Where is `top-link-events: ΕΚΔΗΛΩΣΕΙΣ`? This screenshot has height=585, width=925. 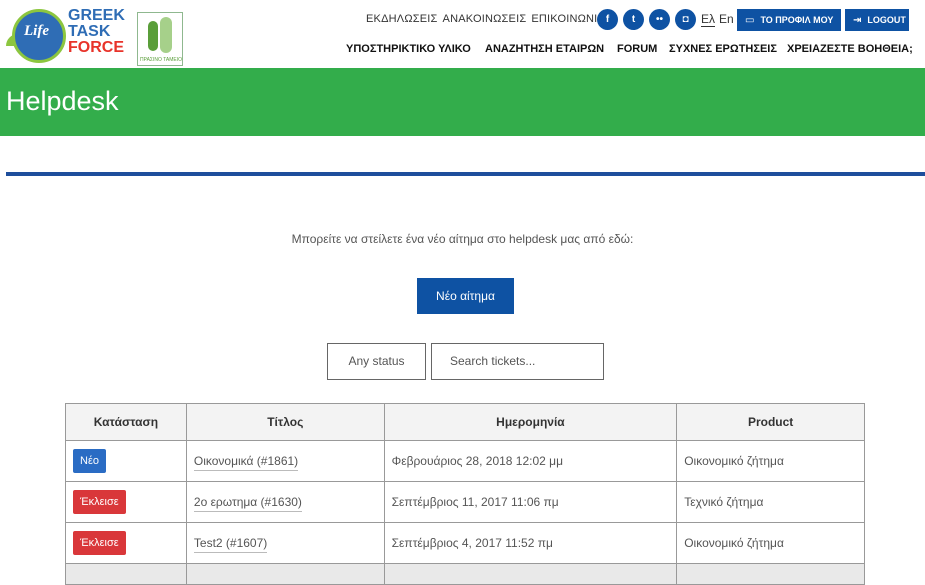 top-link-events: ΕΚΔΗΛΩΣΕΙΣ is located at coordinates (402, 19).